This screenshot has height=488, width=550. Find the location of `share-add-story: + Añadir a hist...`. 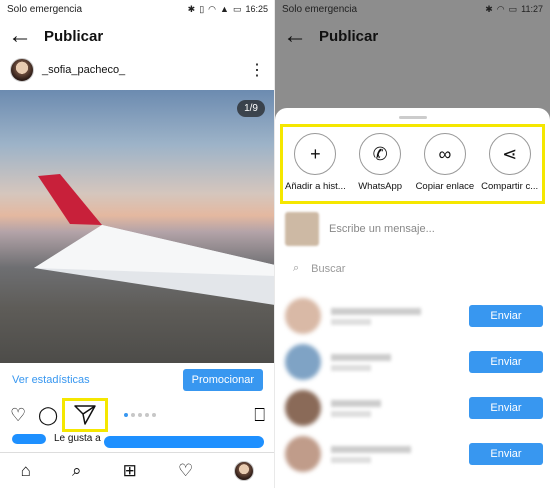

share-add-story: + Añadir a hist... is located at coordinates (315, 162).